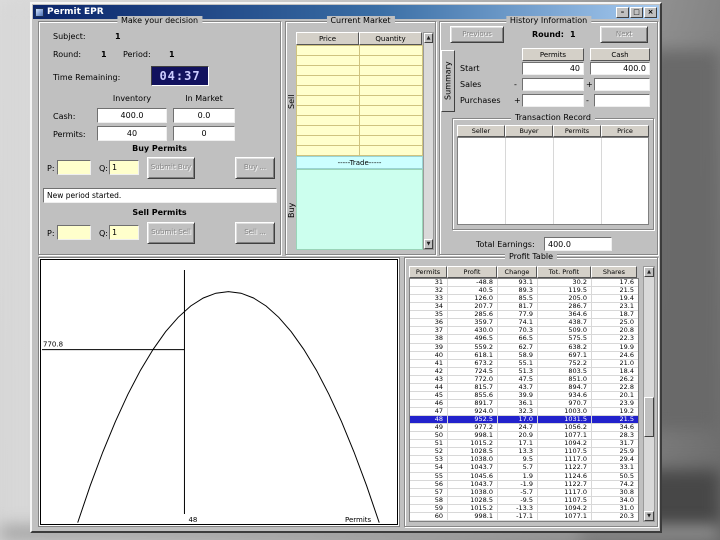  Describe the element at coordinates (524, 428) in the screenshot. I see `profit-table-row: 49 977.2 24.7 1056.2 34.6` at that location.